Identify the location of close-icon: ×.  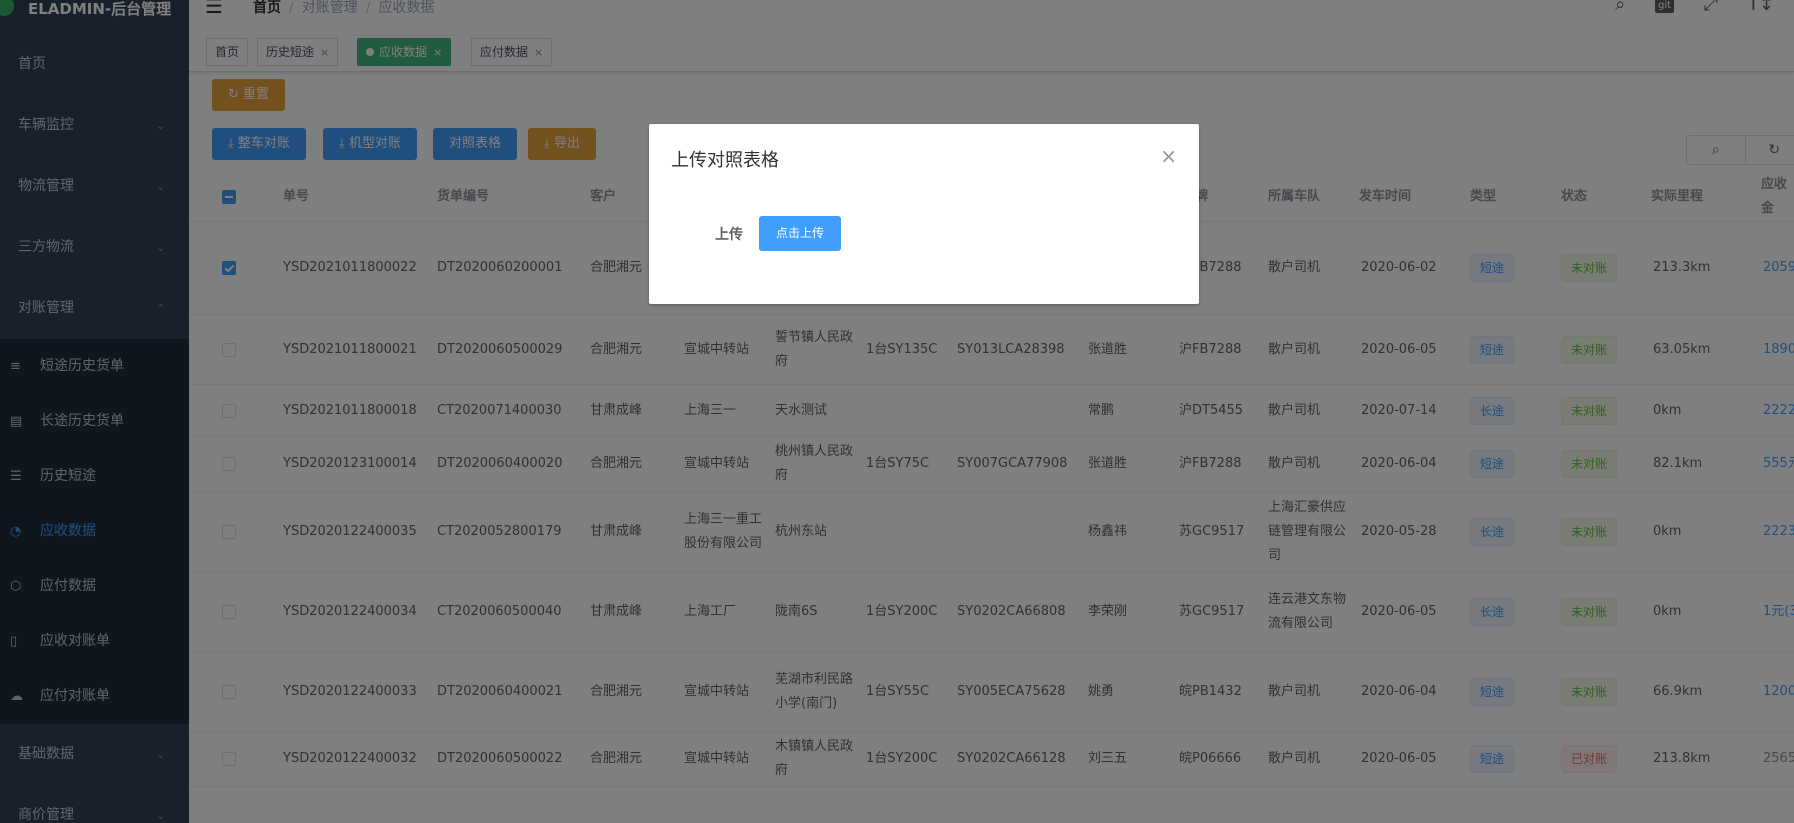
(1168, 156).